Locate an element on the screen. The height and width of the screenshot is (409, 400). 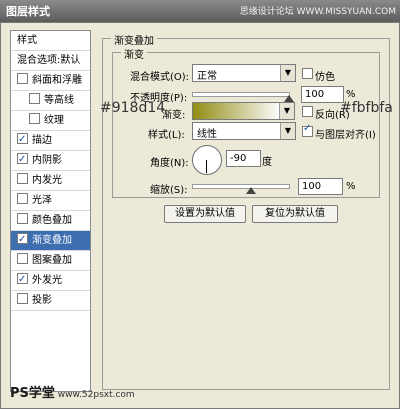
gradient-subgroup-title: 渐变 is located at coordinates (134, 53).